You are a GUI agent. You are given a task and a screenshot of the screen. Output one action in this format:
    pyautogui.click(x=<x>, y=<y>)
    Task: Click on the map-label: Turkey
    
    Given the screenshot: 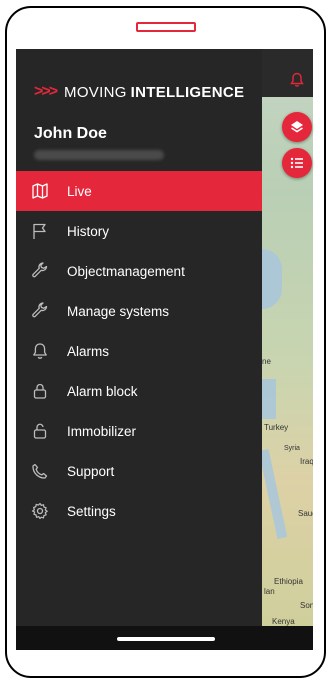 What is the action you would take?
    pyautogui.click(x=276, y=427)
    